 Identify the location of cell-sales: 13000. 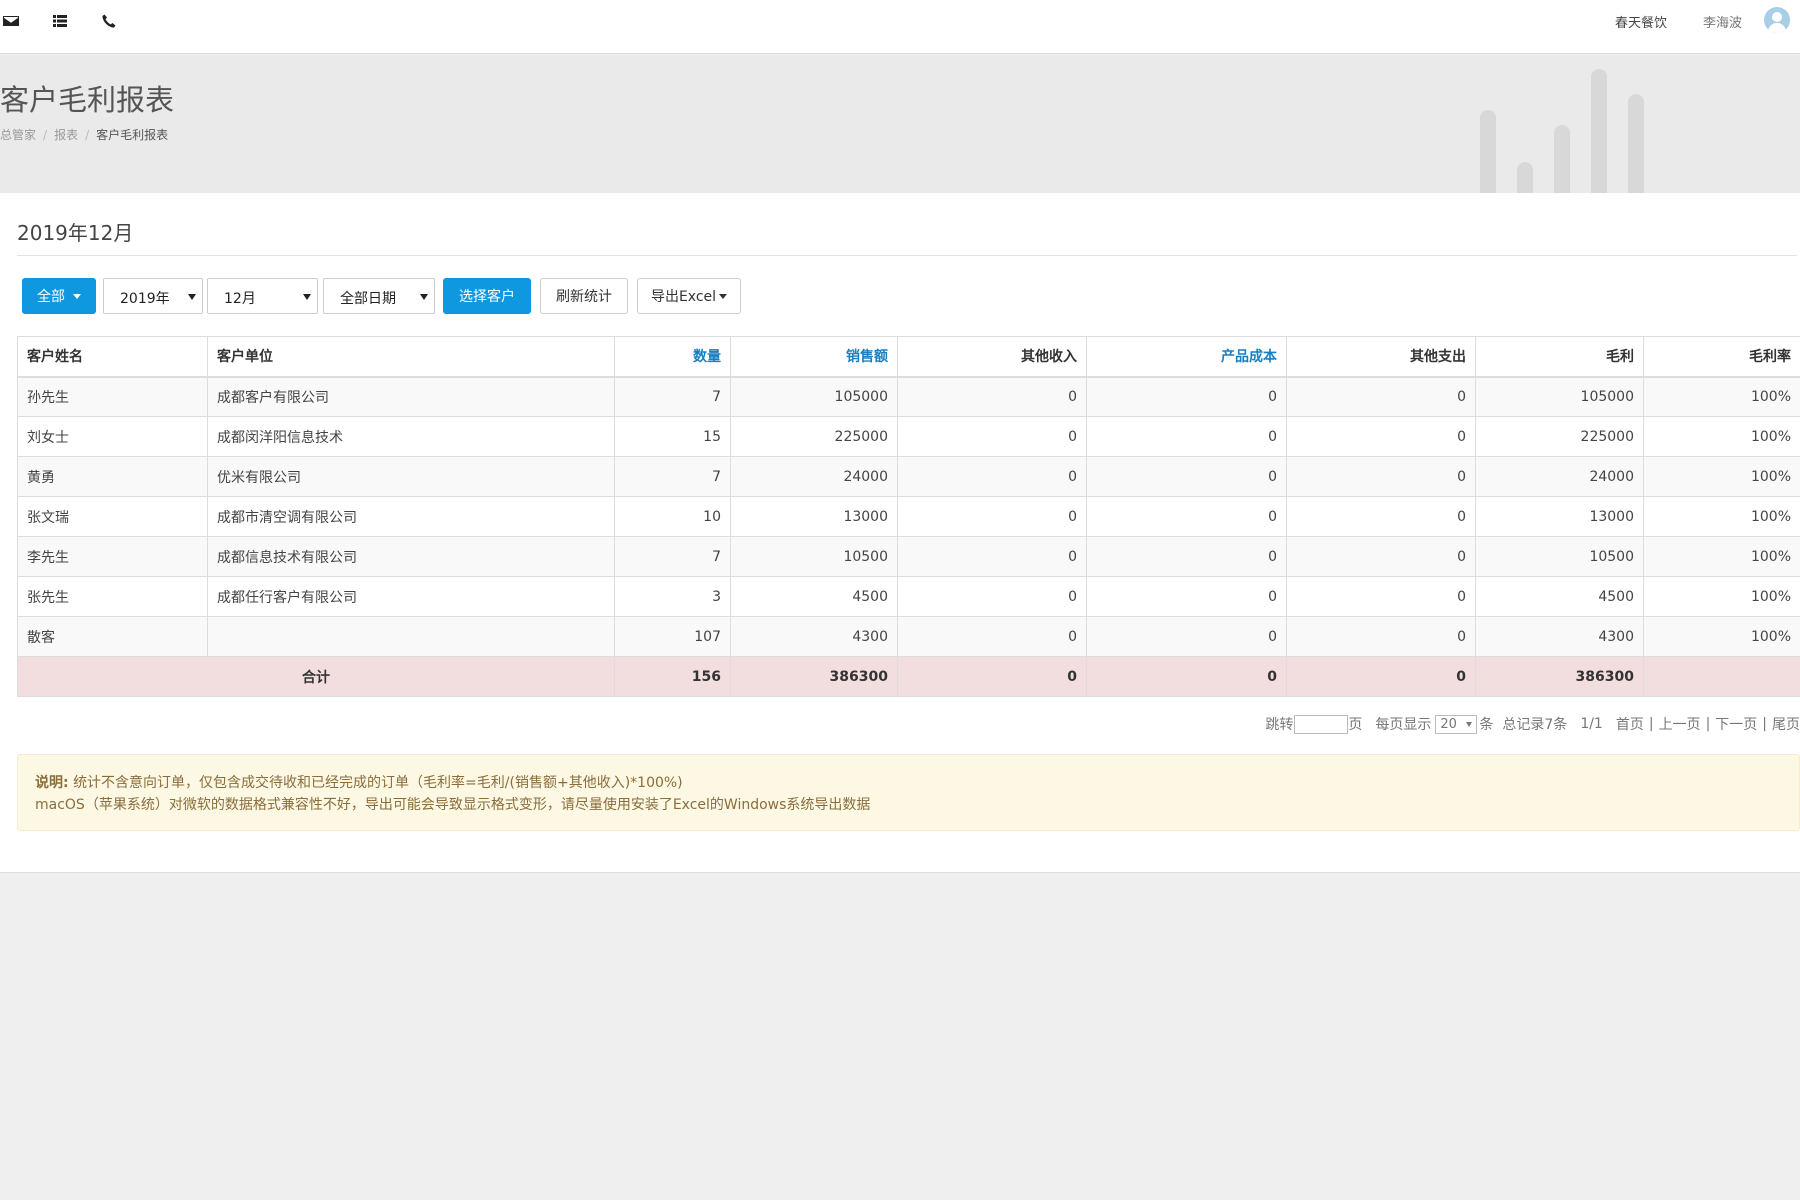
(814, 516).